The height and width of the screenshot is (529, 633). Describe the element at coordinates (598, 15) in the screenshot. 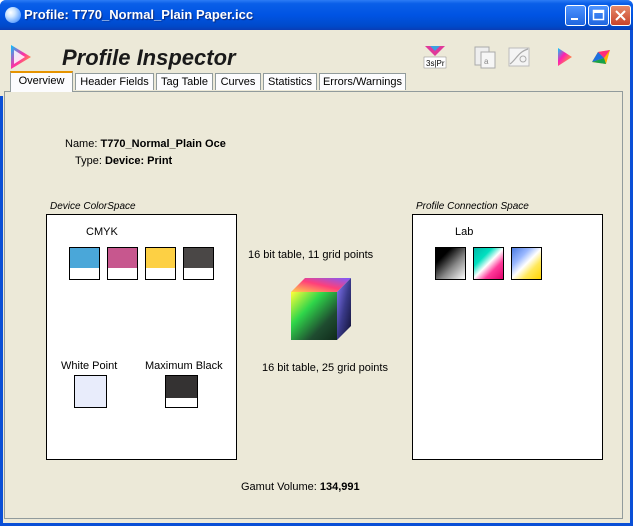

I see `maximize-button` at that location.